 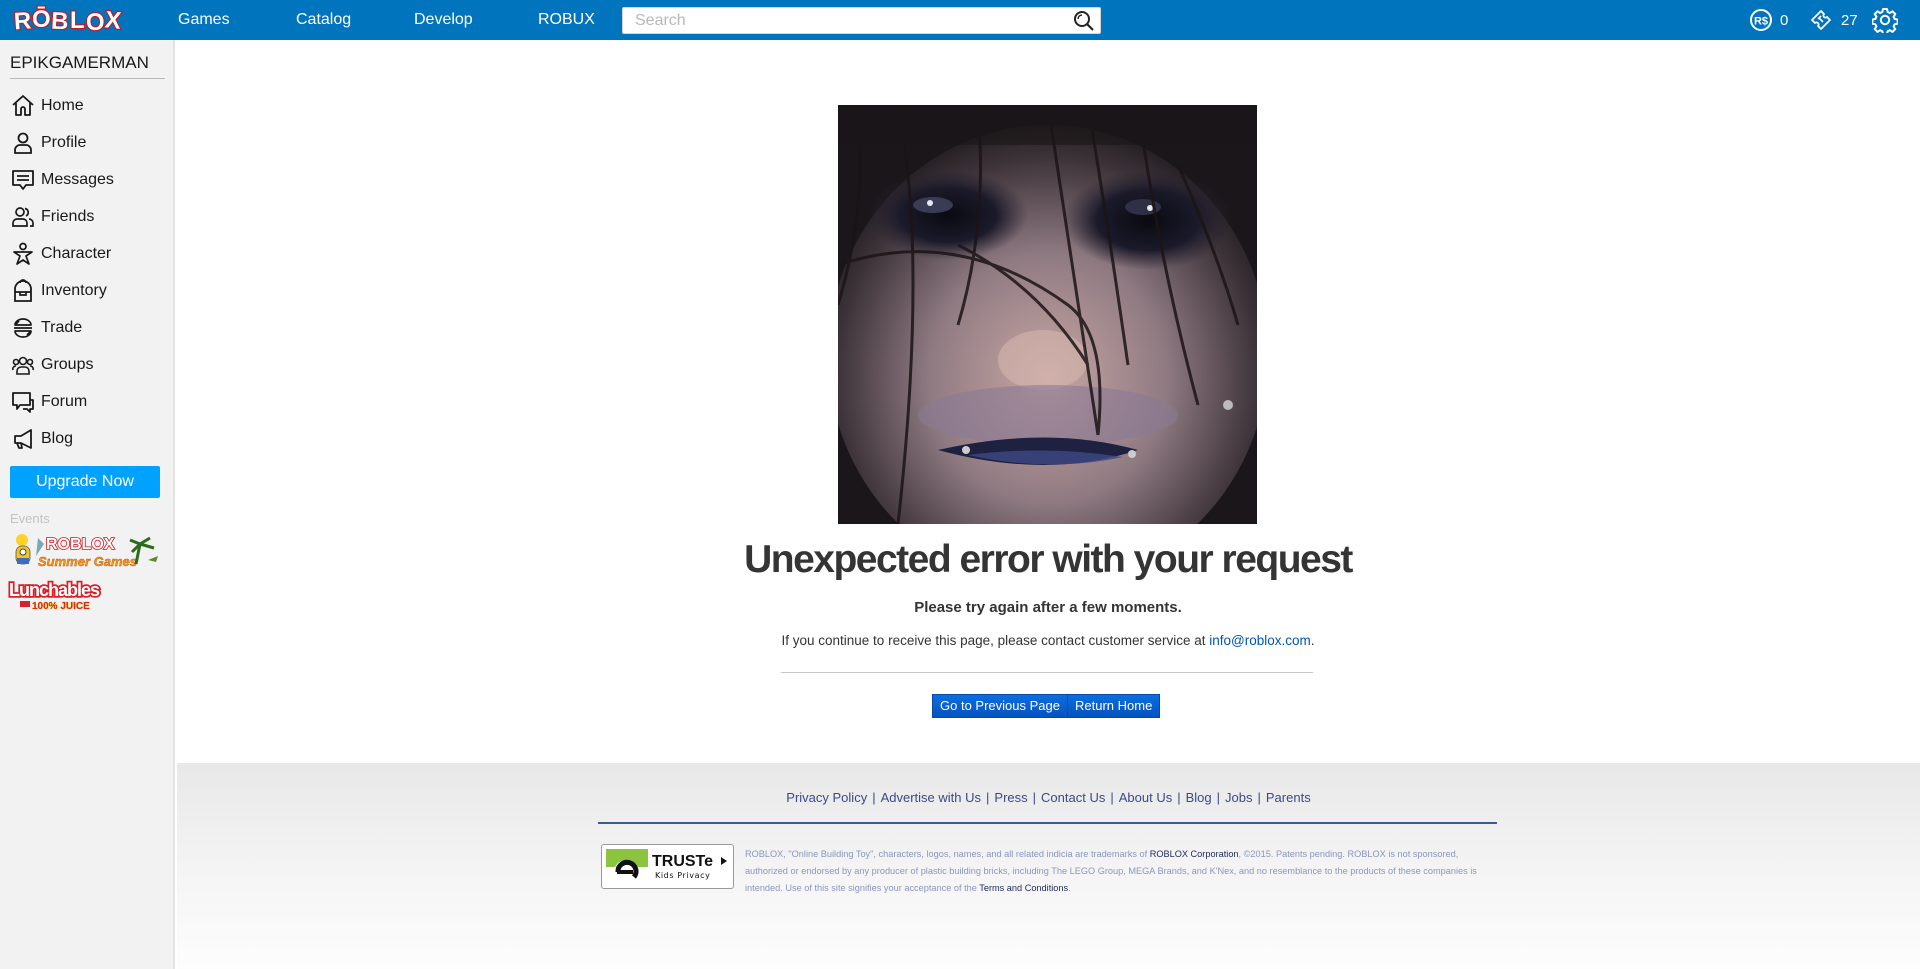 I want to click on nav-catalog: Catalog, so click(x=323, y=20).